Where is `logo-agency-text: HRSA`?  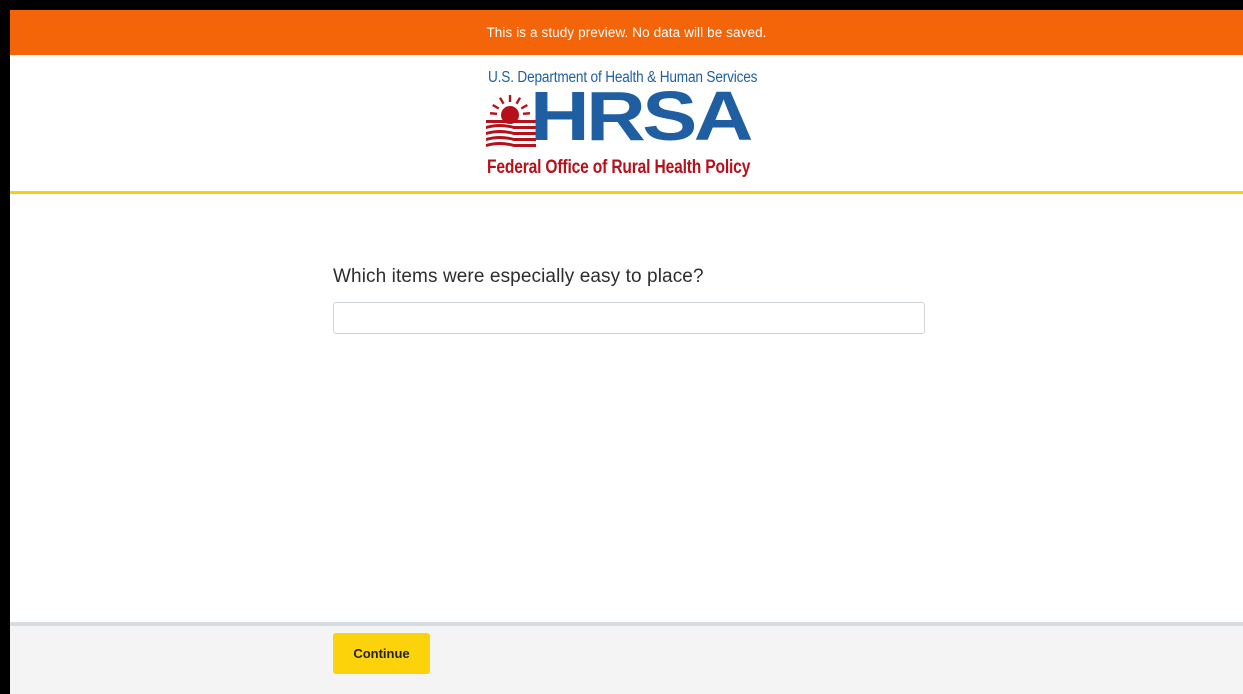
logo-agency-text: HRSA is located at coordinates (641, 116).